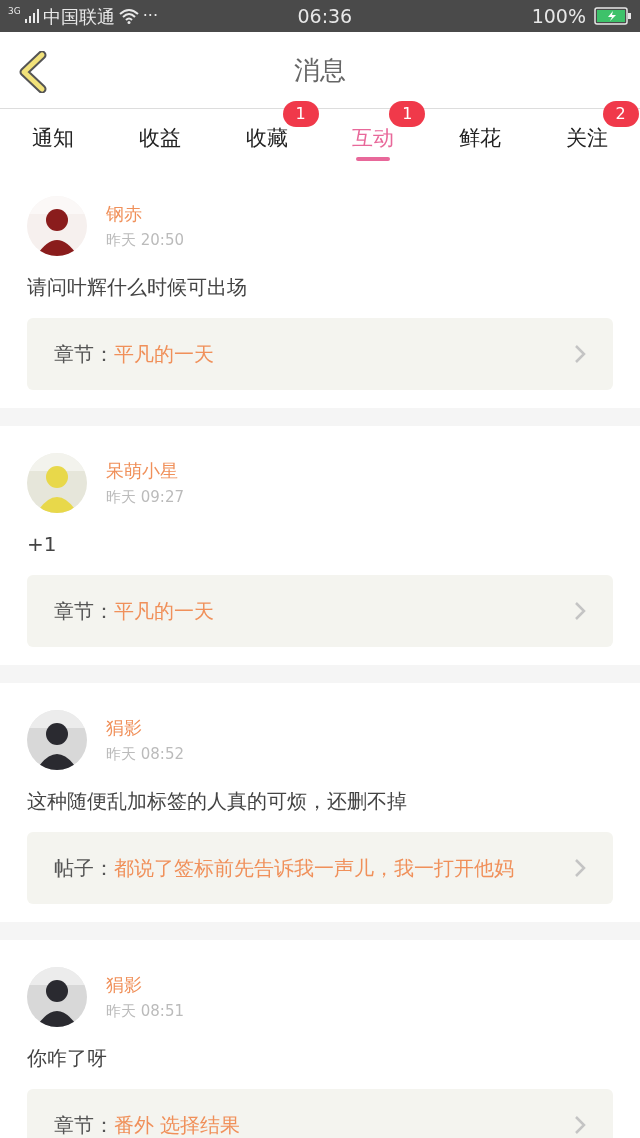 The height and width of the screenshot is (1138, 640). I want to click on clock: 06:36, so click(325, 16).